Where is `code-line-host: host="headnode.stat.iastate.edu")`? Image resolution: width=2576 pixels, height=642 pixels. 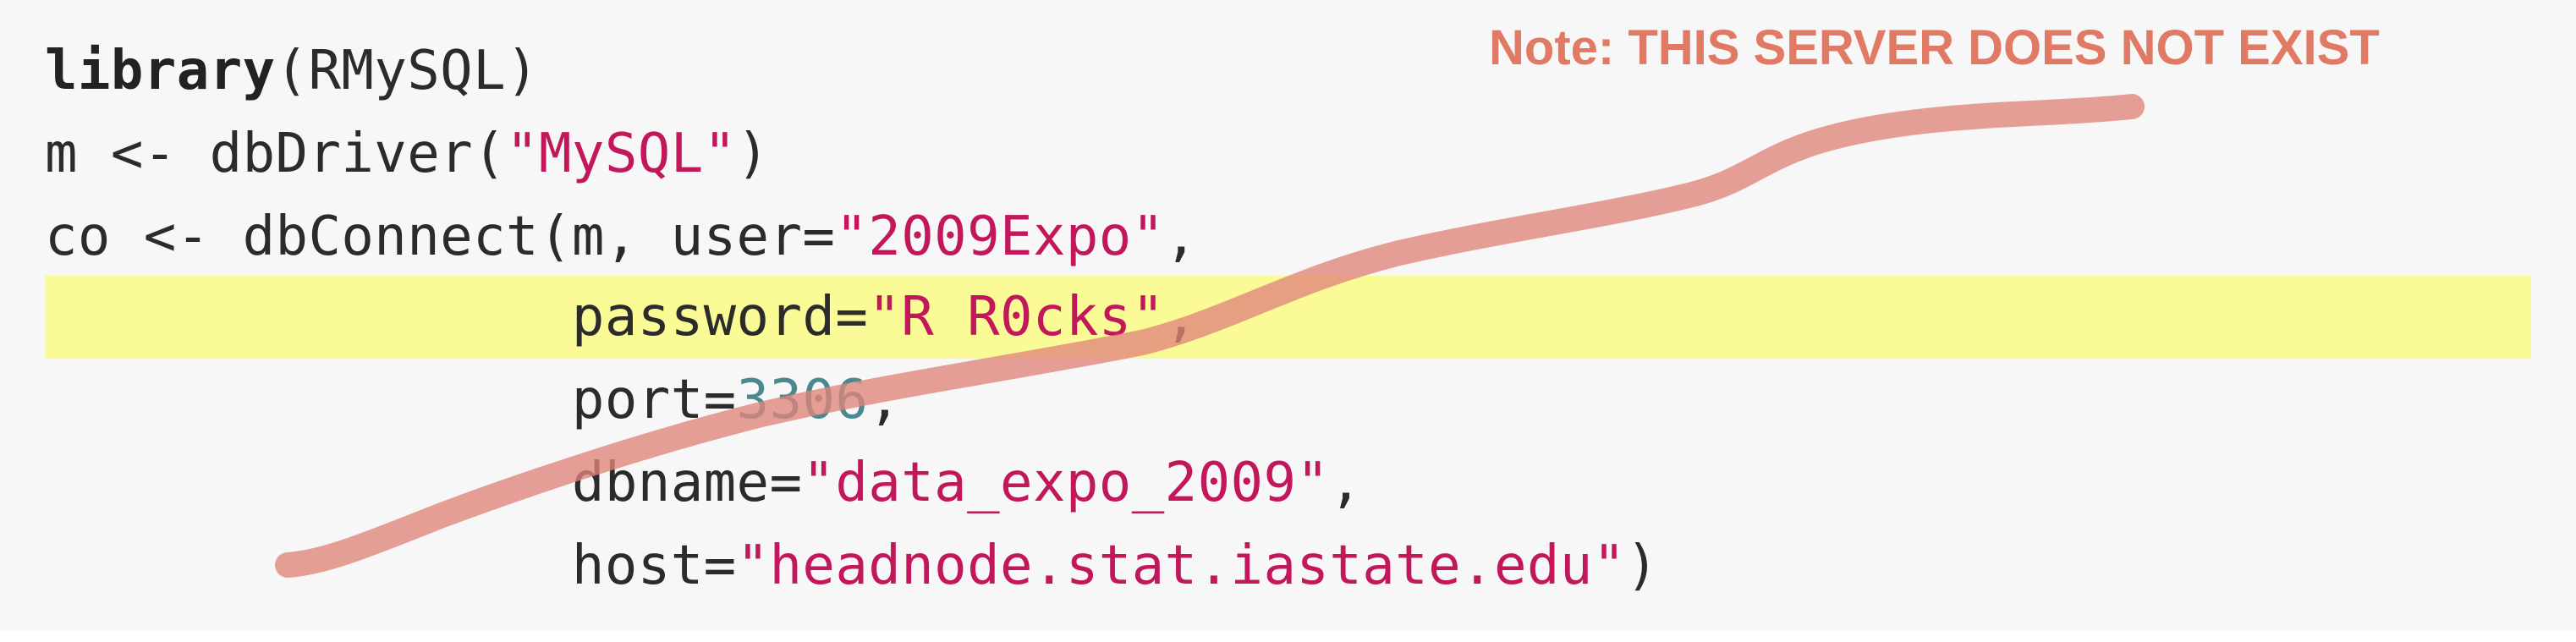
code-line-host: host="headnode.stat.iastate.edu") is located at coordinates (852, 565).